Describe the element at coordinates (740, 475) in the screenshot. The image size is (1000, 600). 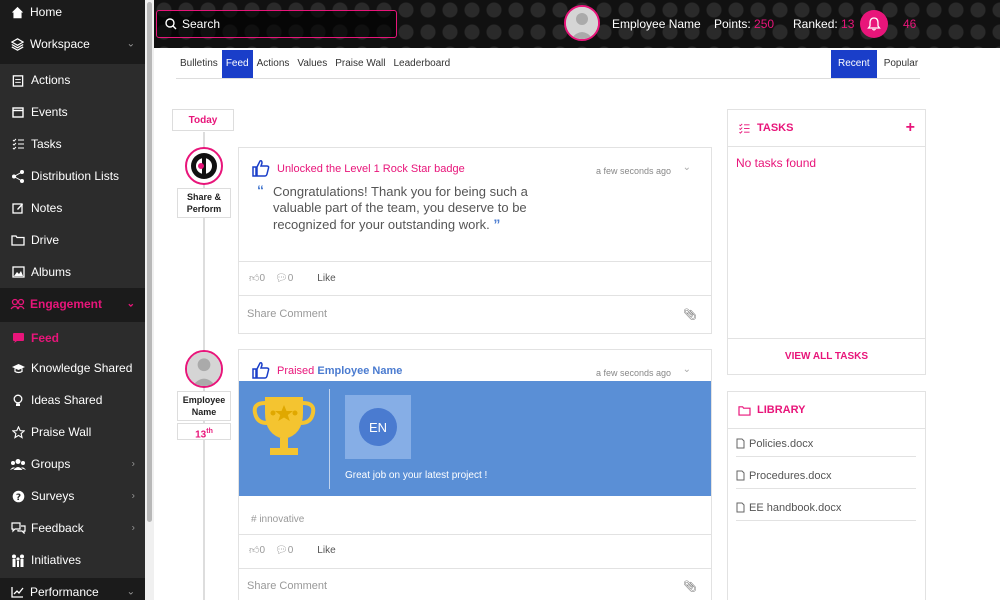
I see `document-icon` at that location.